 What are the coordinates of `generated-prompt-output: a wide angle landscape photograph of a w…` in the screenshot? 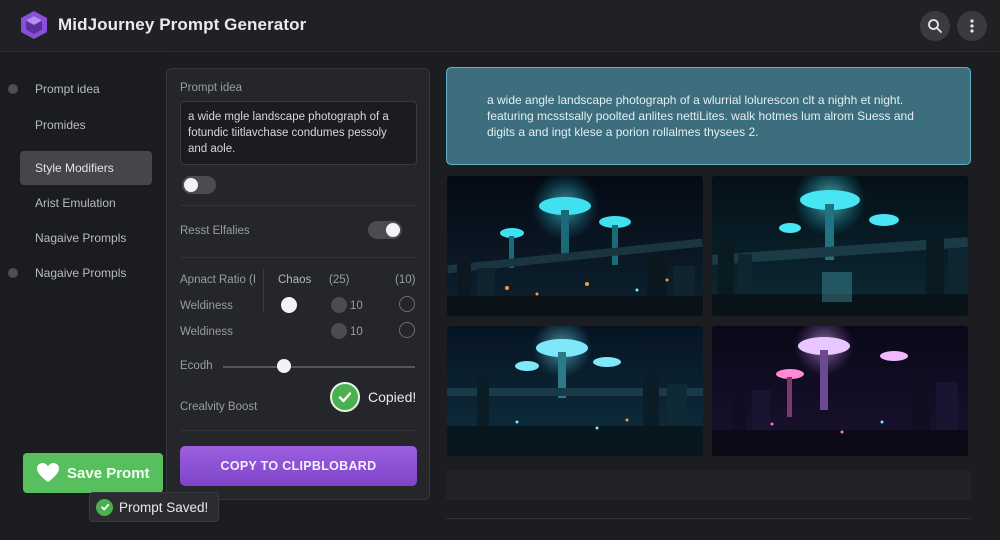 It's located at (708, 116).